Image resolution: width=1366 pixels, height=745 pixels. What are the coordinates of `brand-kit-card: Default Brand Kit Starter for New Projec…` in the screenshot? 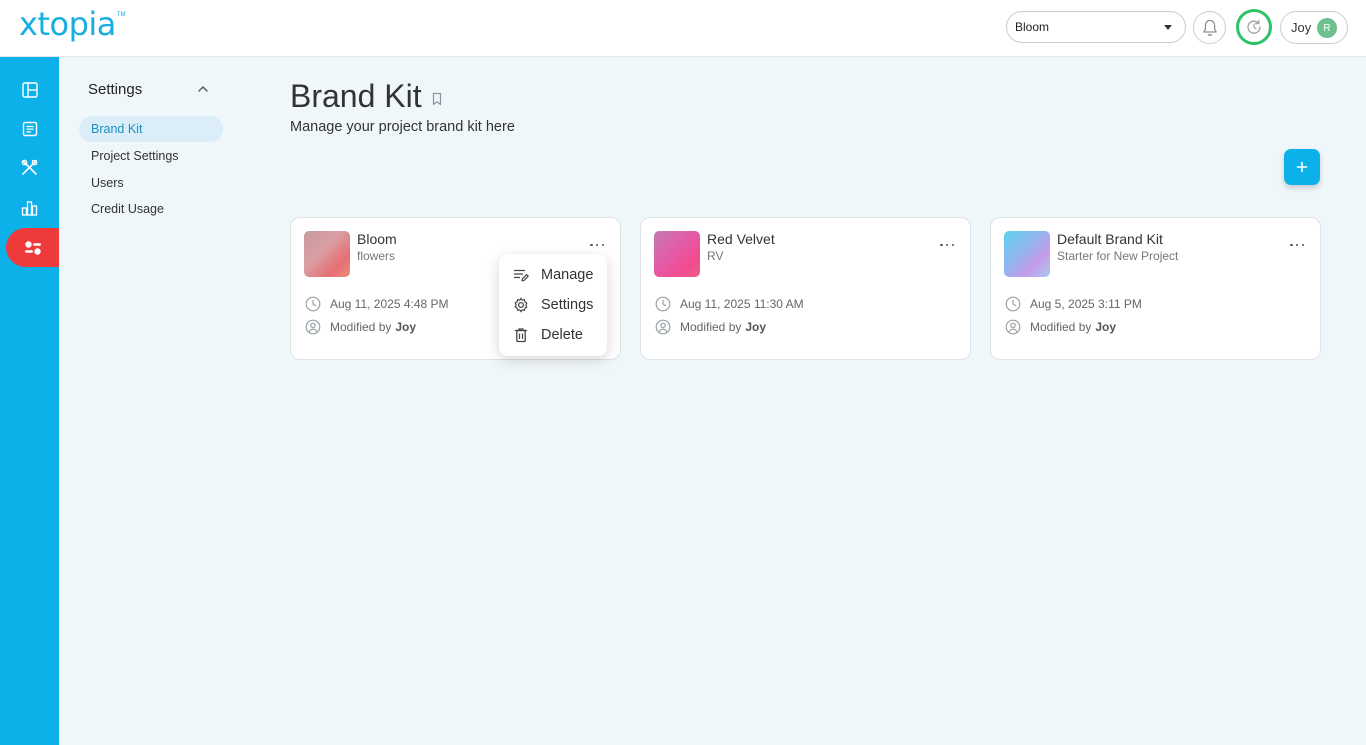 It's located at (1155, 288).